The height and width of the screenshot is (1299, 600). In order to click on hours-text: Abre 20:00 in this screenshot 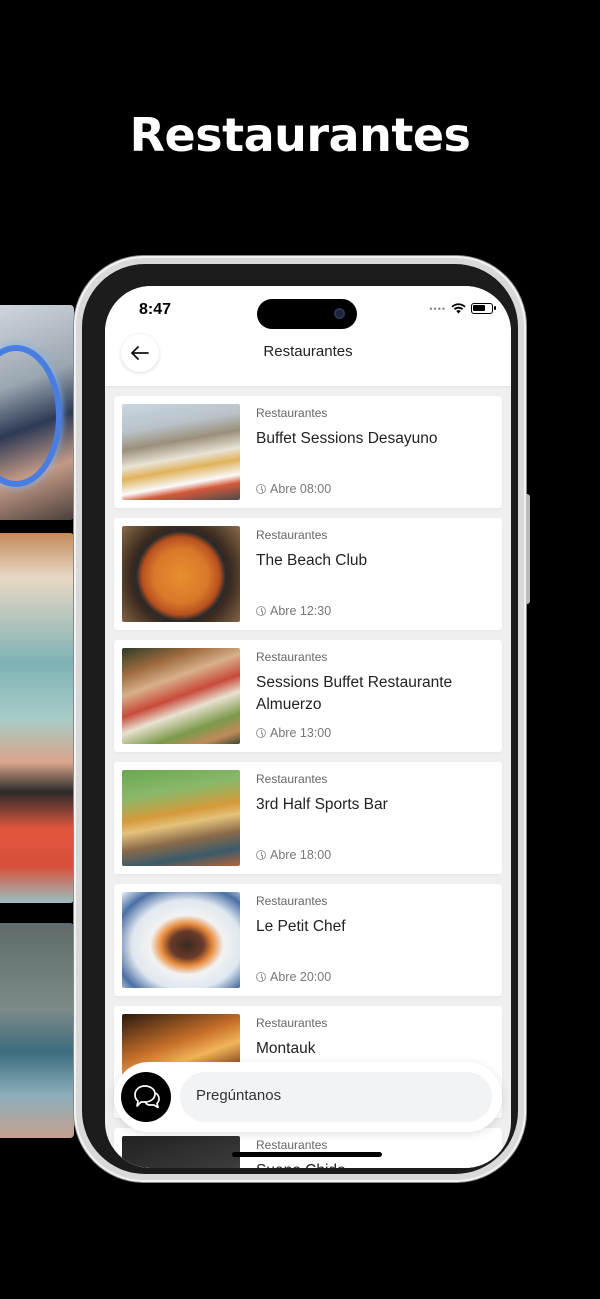, I will do `click(301, 977)`.